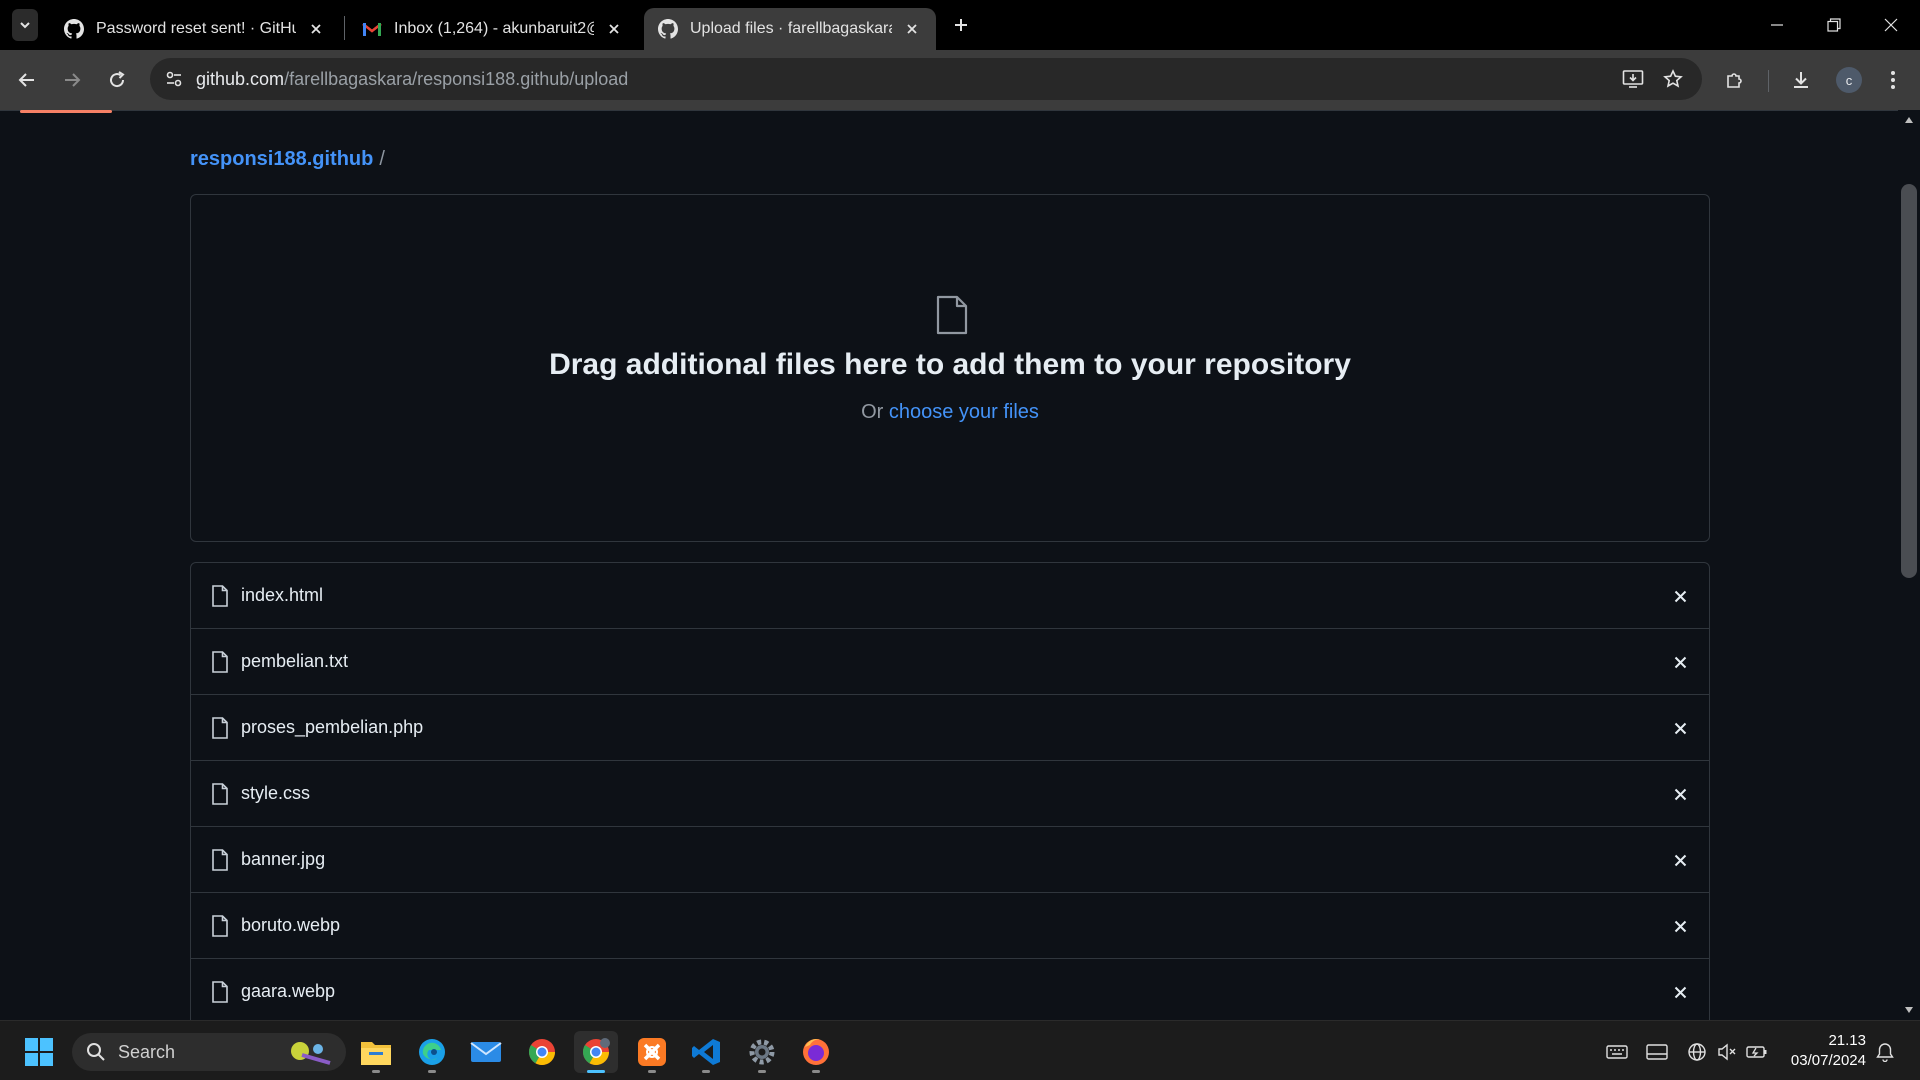  I want to click on pen-menu-button, so click(1657, 1052).